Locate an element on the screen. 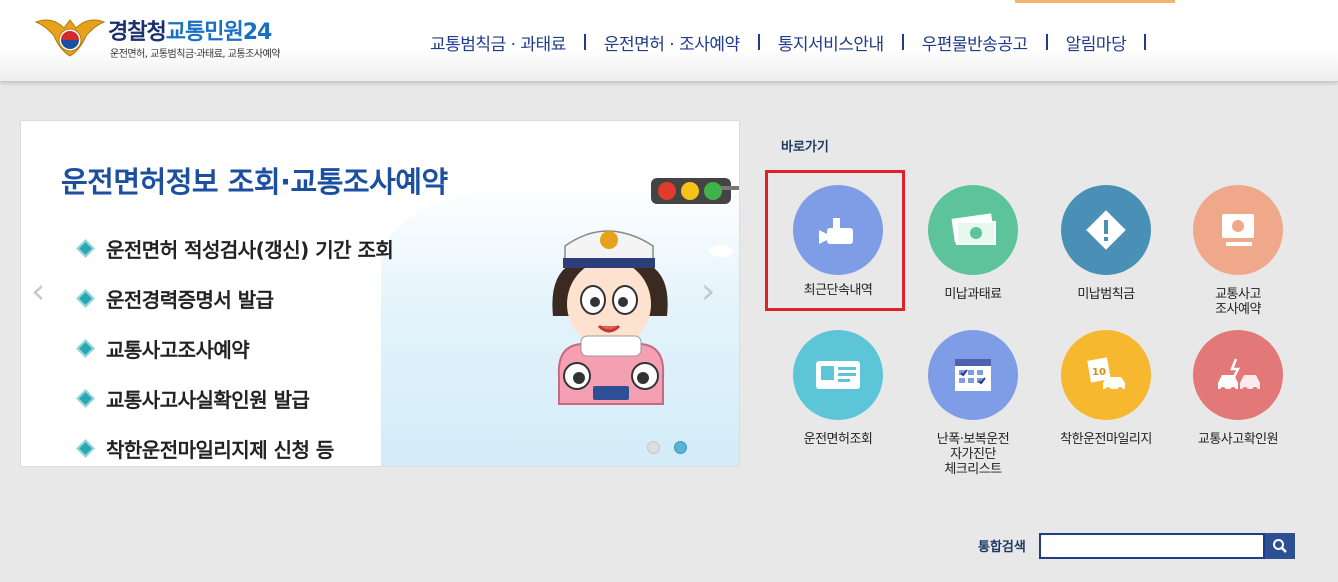 The height and width of the screenshot is (582, 1338). logo-subtitle: 운전면허, 교통범칙금·과태료, 교통조사예약 is located at coordinates (195, 54).